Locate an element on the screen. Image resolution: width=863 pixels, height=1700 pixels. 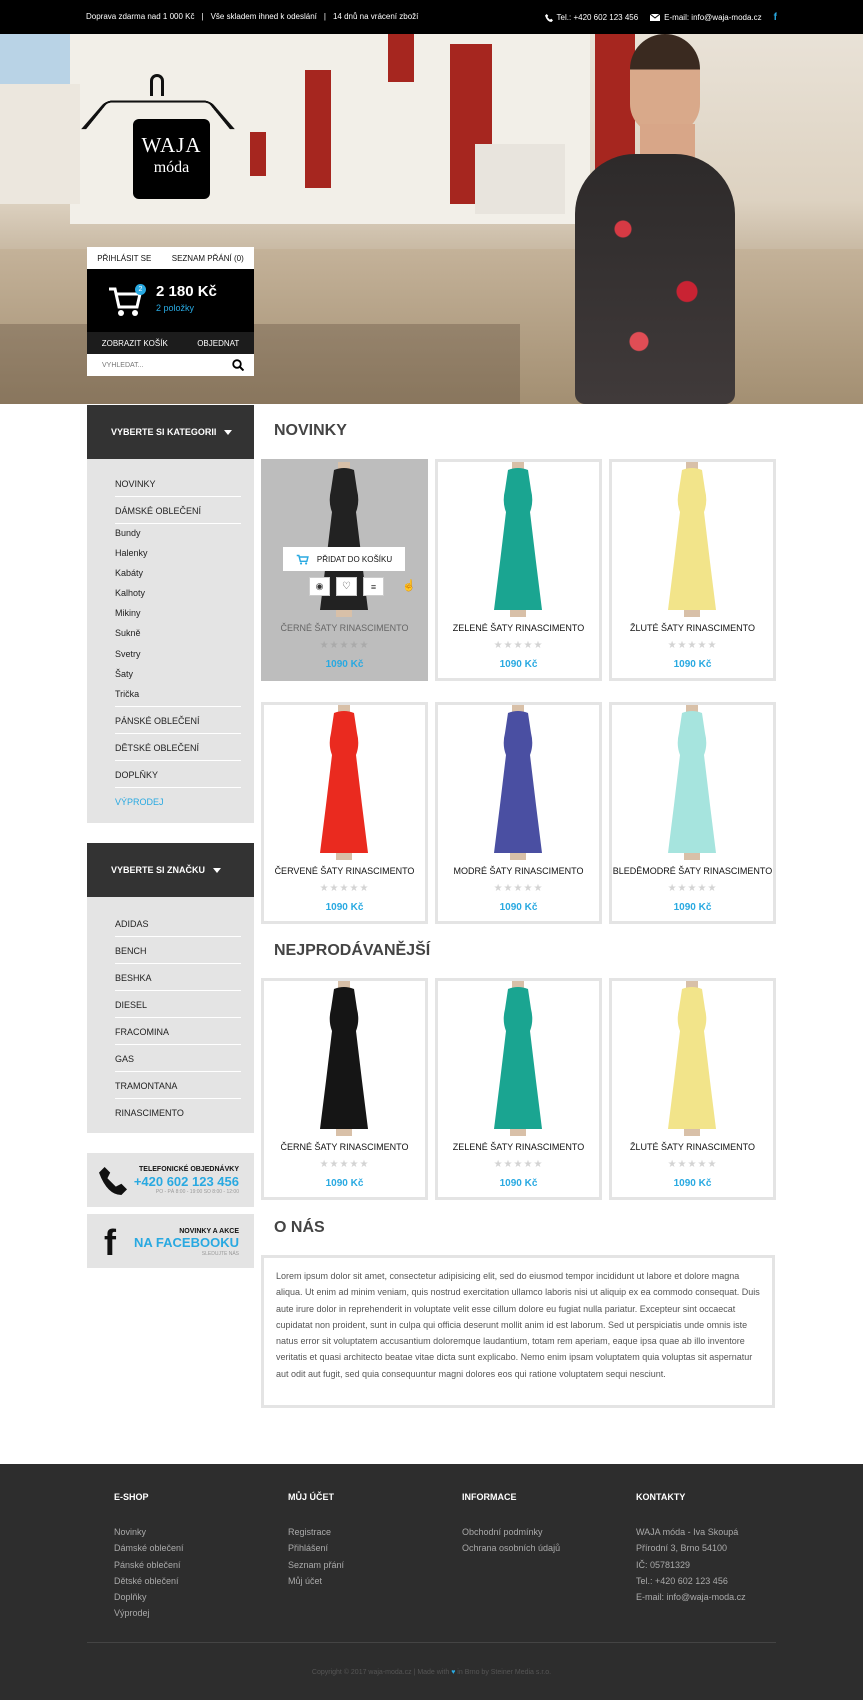
footer-link: Můj účet is located at coordinates (316, 1581).